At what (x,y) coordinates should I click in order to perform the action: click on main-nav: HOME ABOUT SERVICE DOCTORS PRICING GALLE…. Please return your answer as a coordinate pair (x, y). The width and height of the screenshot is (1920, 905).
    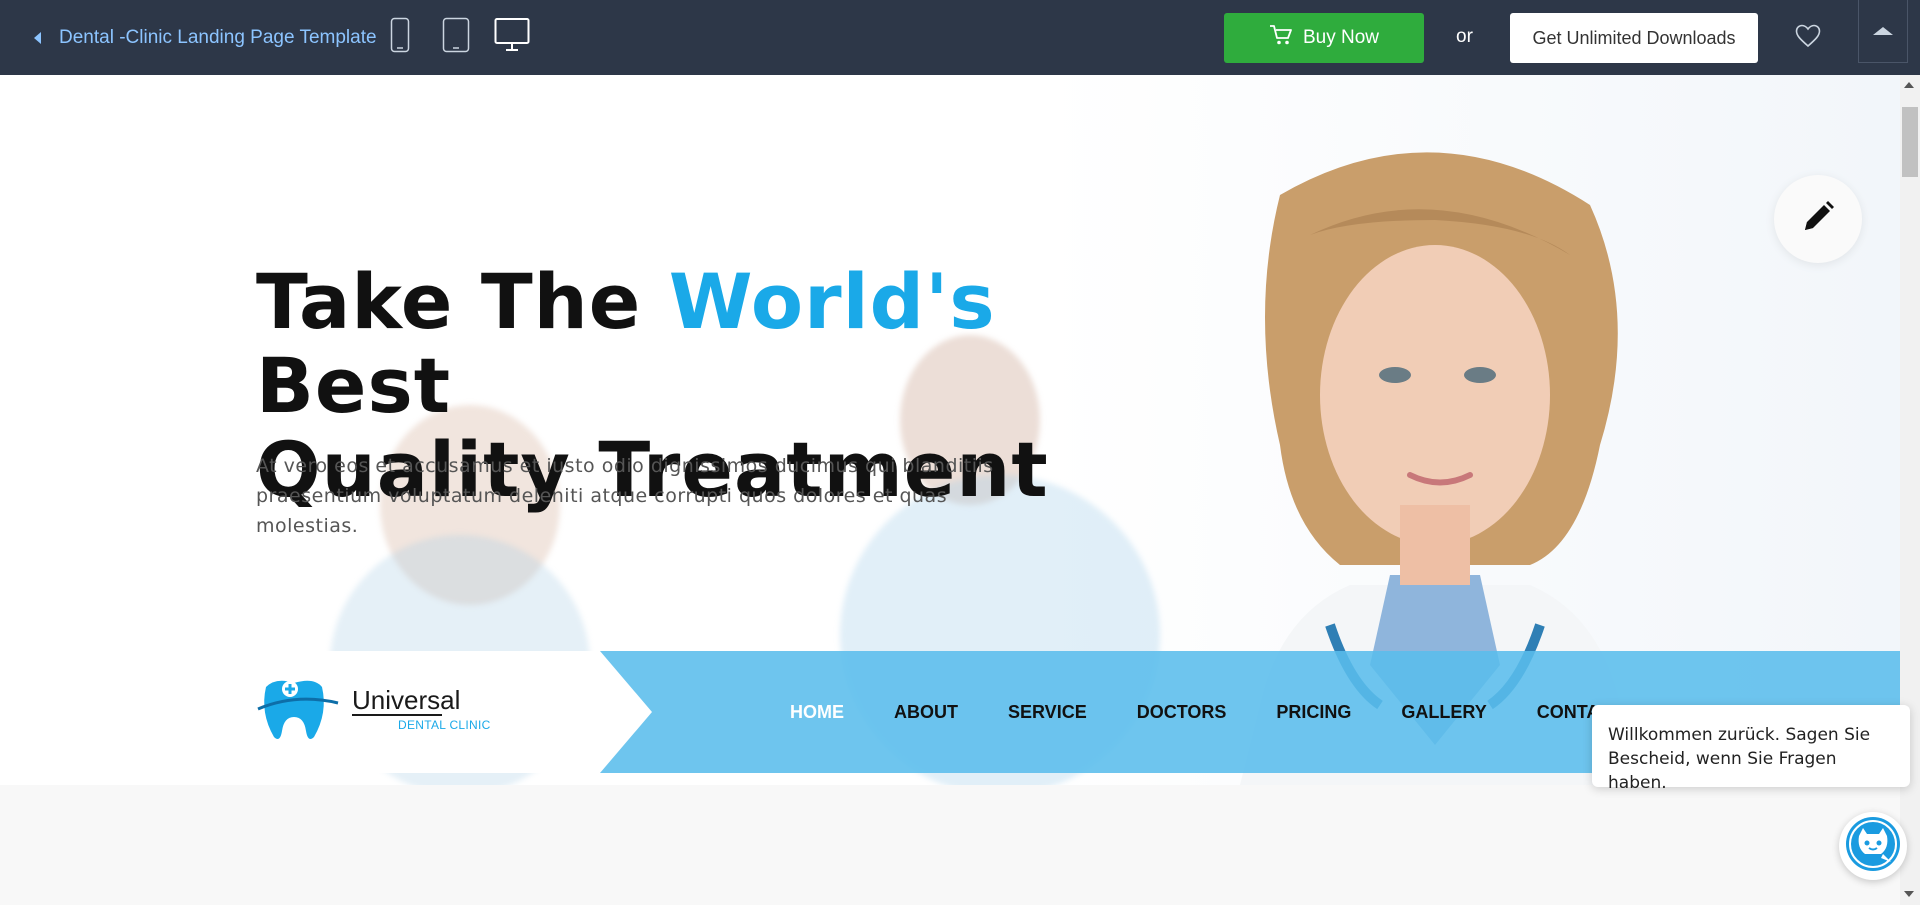
    Looking at the image, I should click on (1219, 712).